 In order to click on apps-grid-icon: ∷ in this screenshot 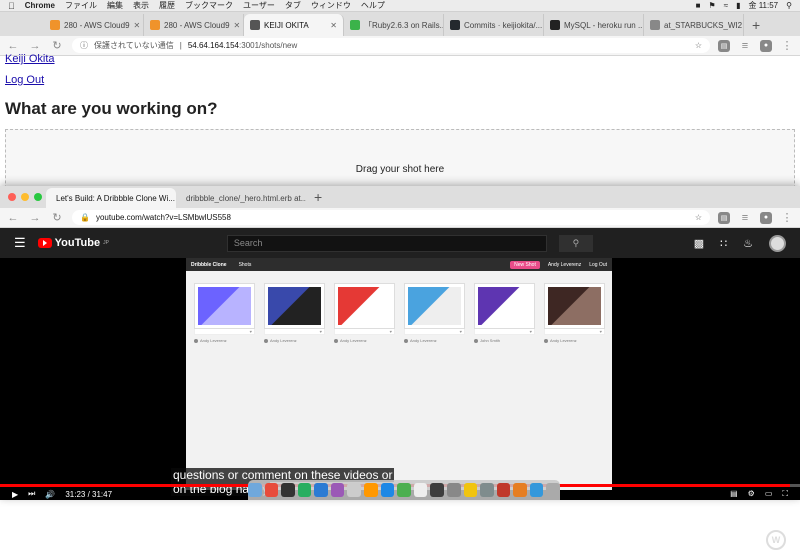, I will do `click(723, 243)`.